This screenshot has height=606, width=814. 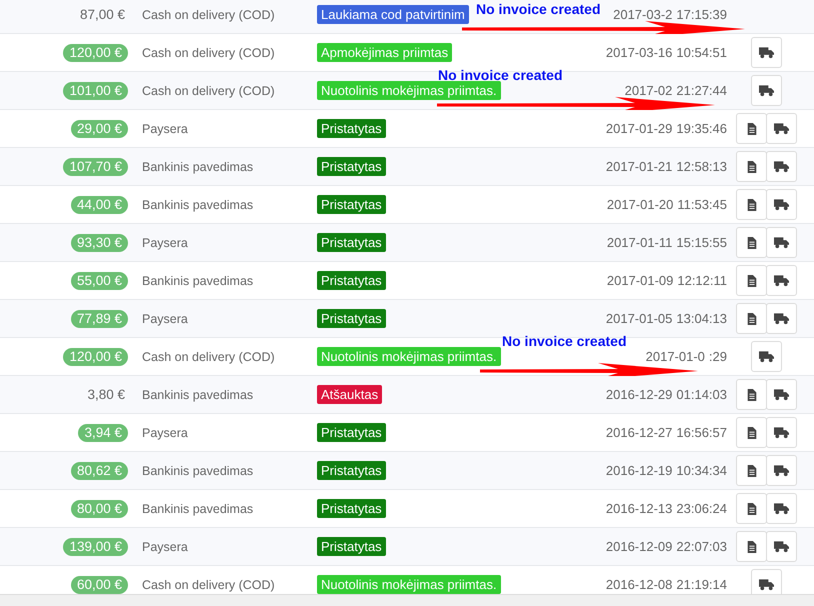 What do you see at coordinates (95, 53) in the screenshot?
I see `amount-badge: 120,00 €` at bounding box center [95, 53].